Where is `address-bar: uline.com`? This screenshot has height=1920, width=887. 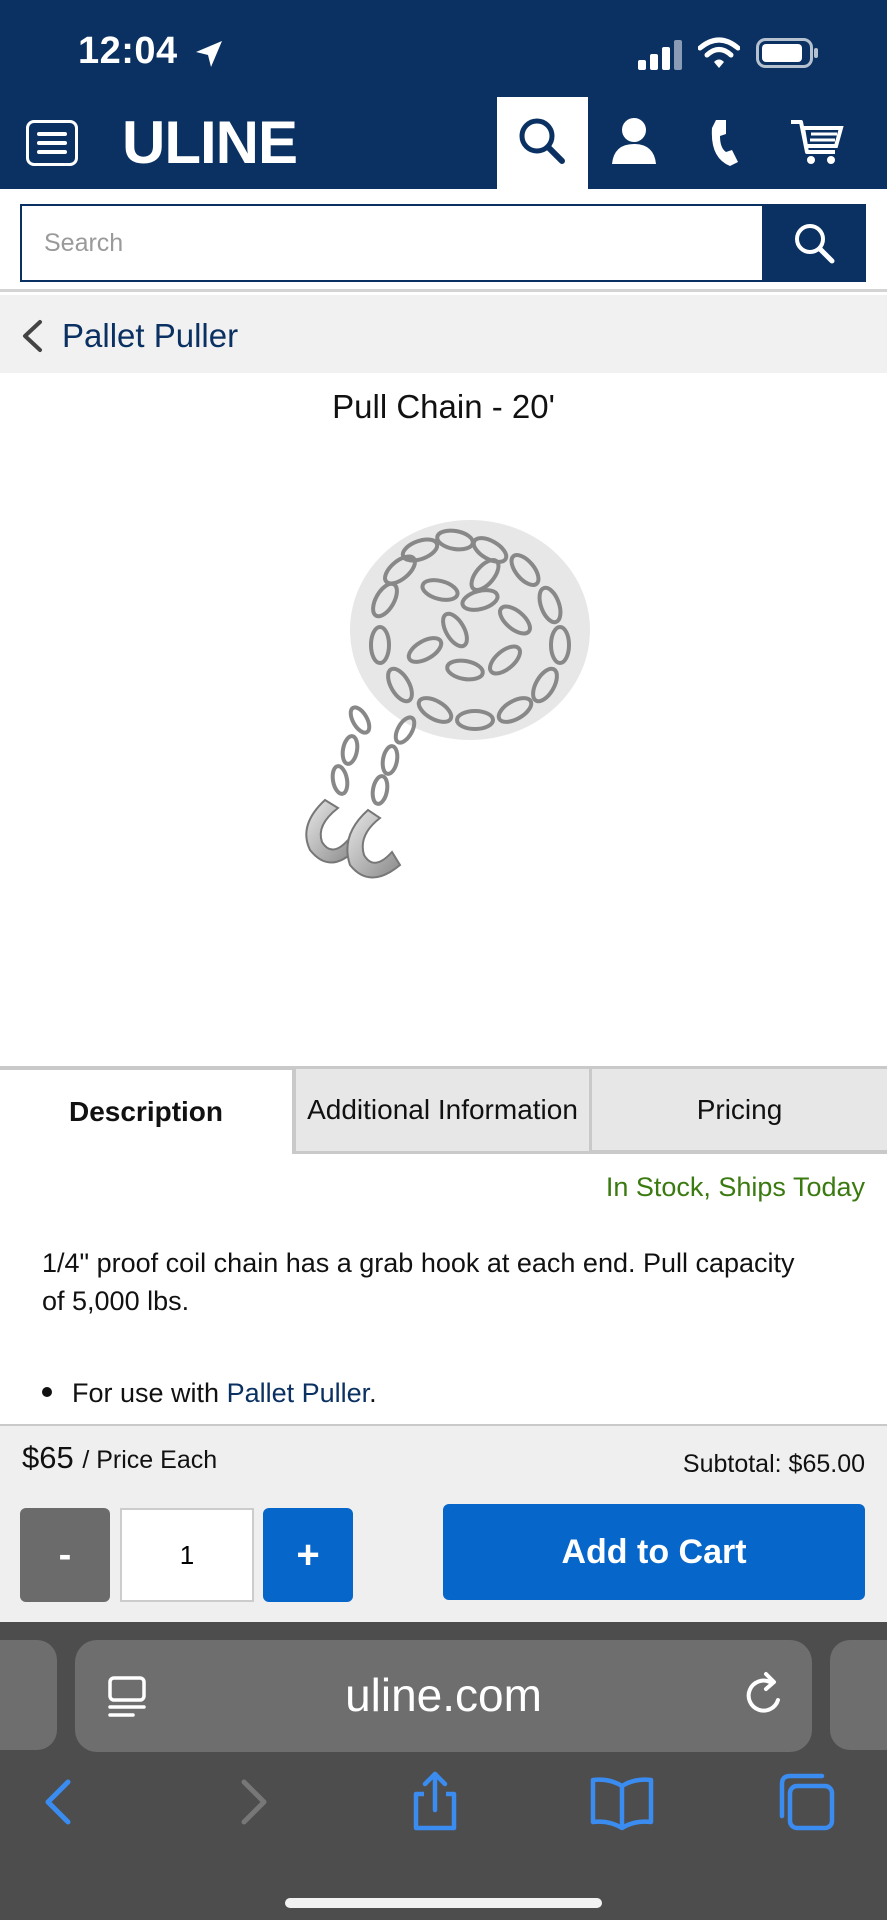
address-bar: uline.com is located at coordinates (443, 1696).